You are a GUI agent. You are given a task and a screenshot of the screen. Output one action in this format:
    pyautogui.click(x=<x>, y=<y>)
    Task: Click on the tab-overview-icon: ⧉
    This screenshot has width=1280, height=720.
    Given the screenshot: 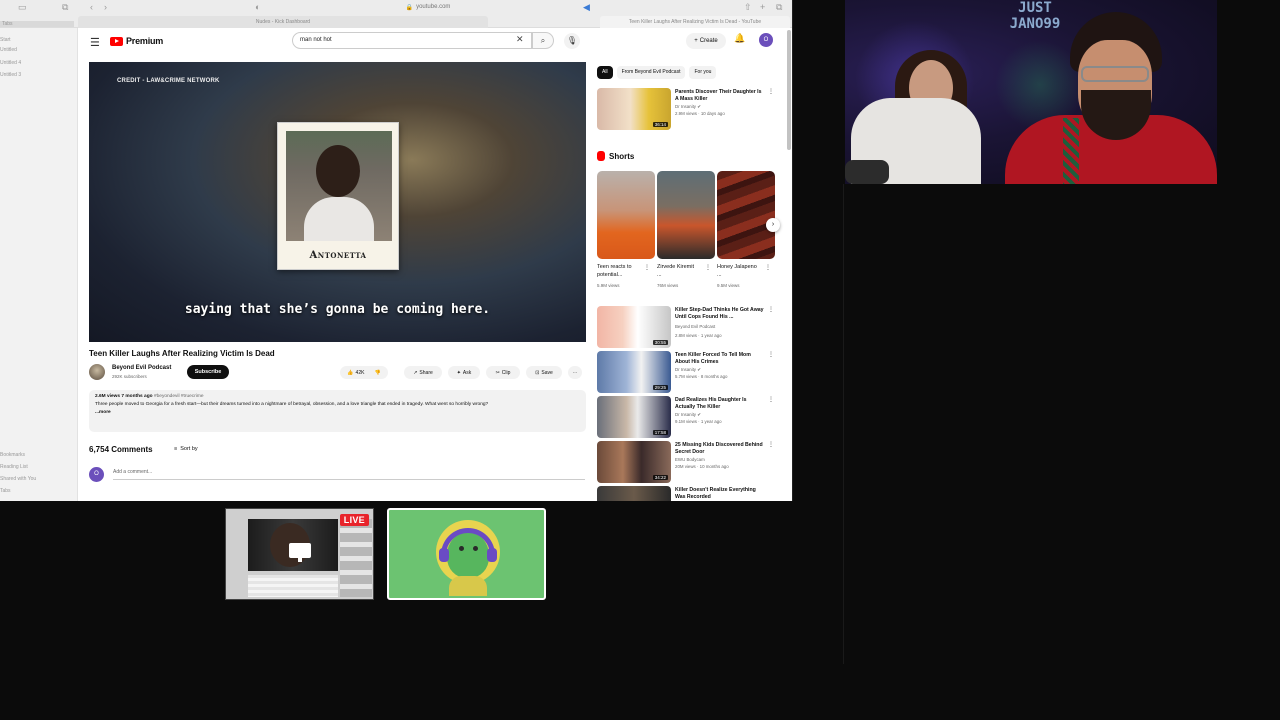 What is the action you would take?
    pyautogui.click(x=65, y=7)
    